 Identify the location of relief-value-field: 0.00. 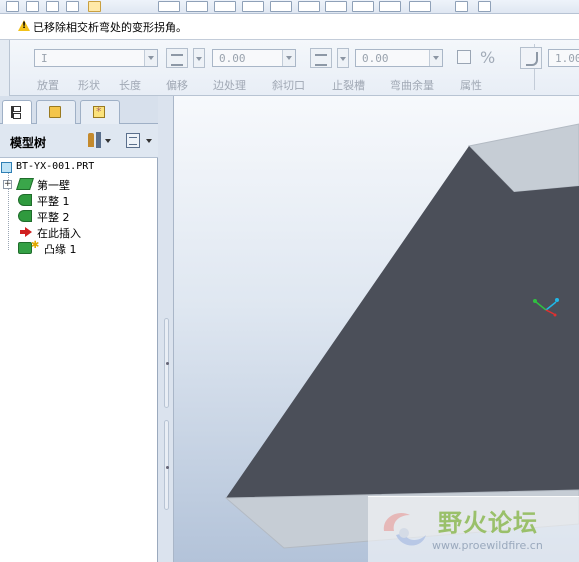
(399, 58).